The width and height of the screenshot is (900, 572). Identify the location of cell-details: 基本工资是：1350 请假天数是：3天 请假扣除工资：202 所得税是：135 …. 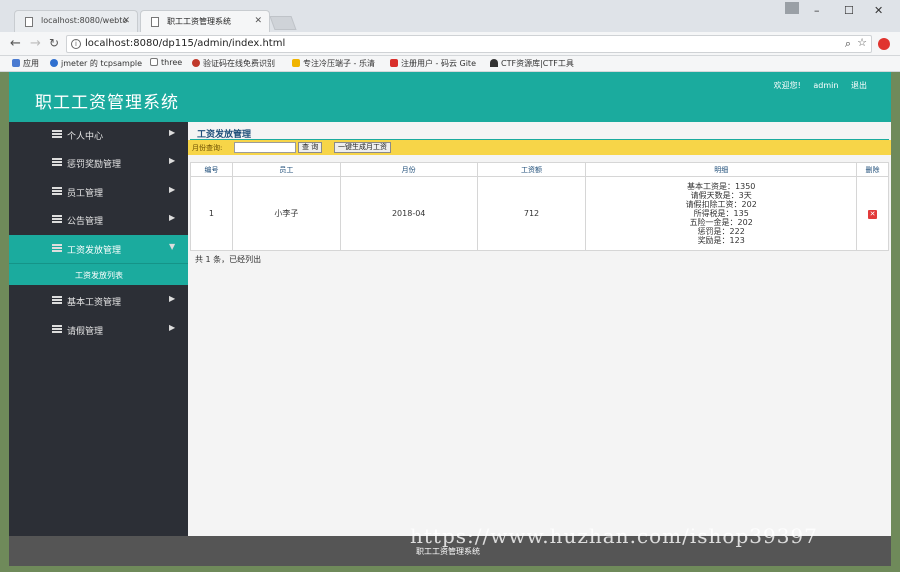
(721, 213).